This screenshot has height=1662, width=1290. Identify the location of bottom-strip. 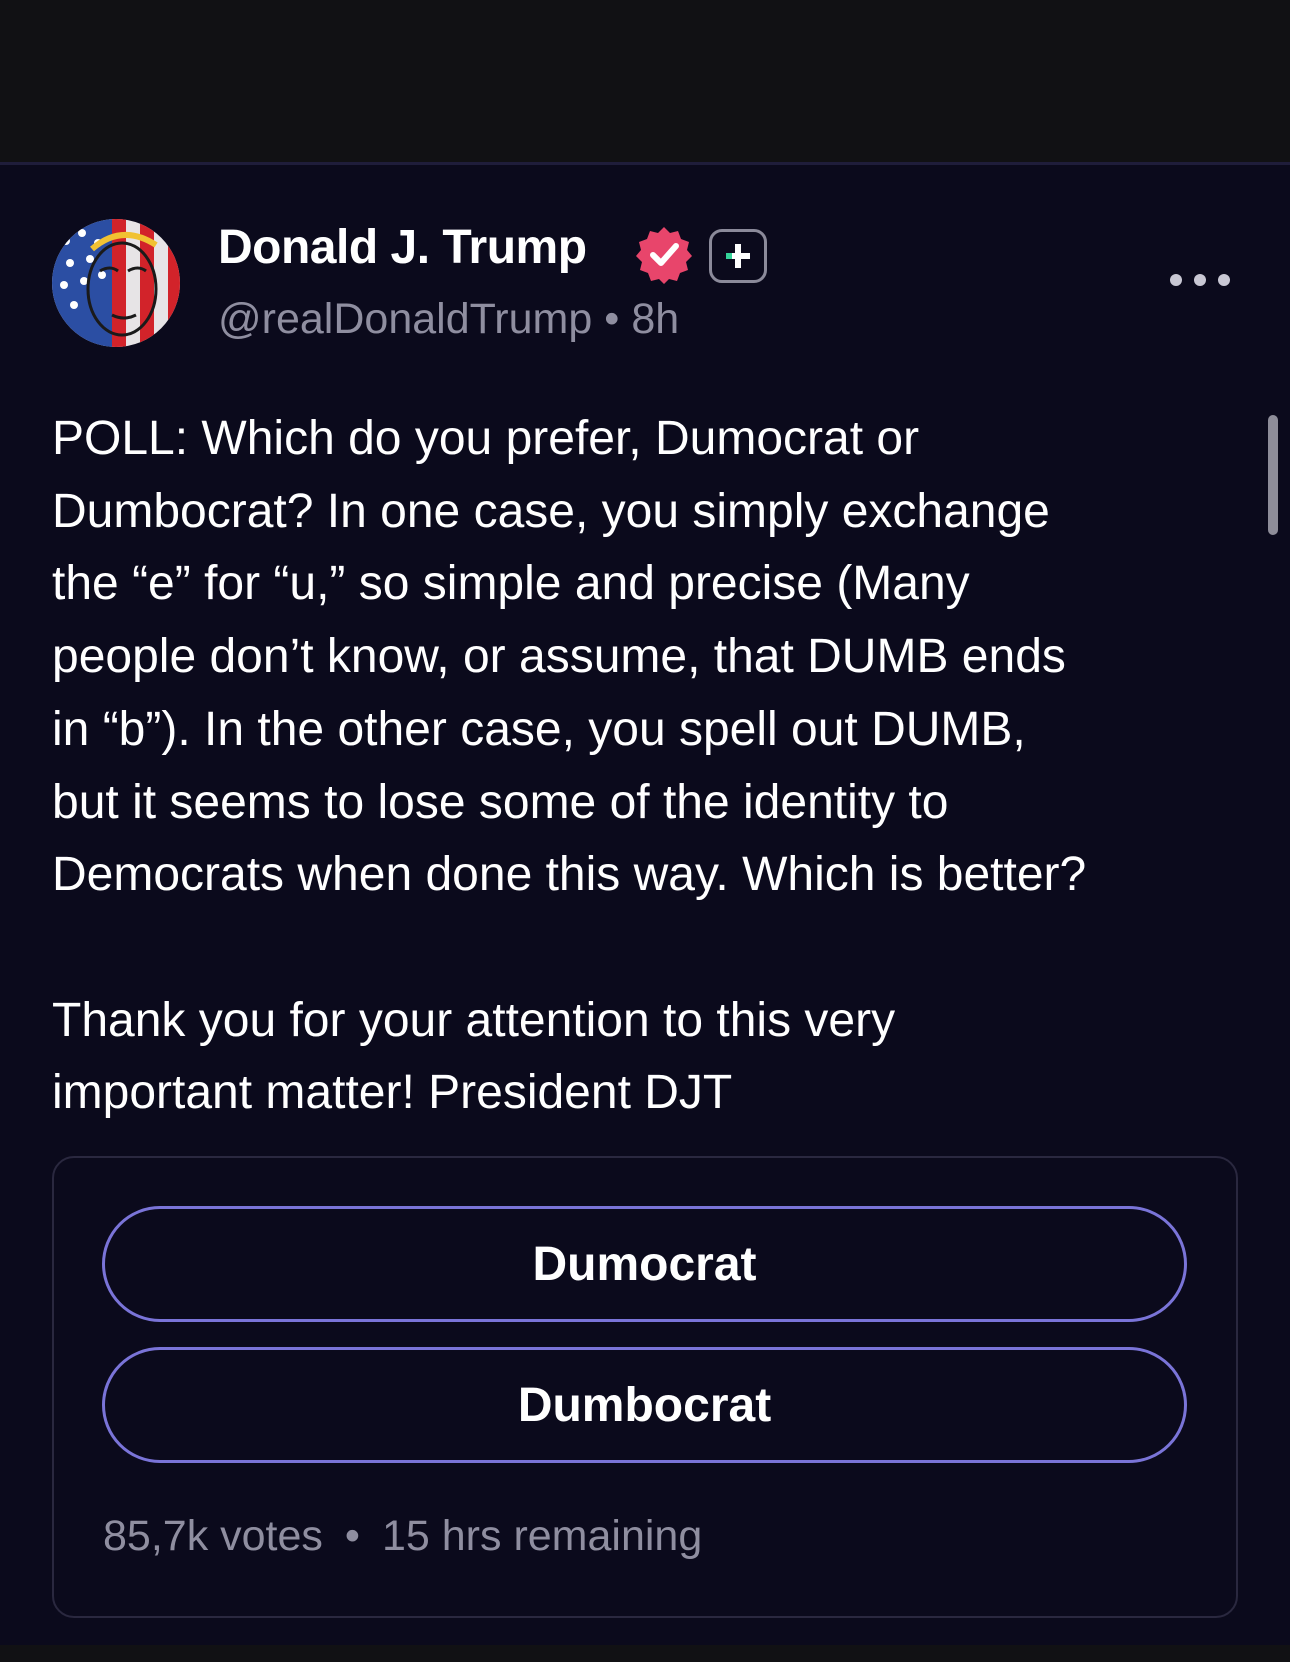
(645, 1653).